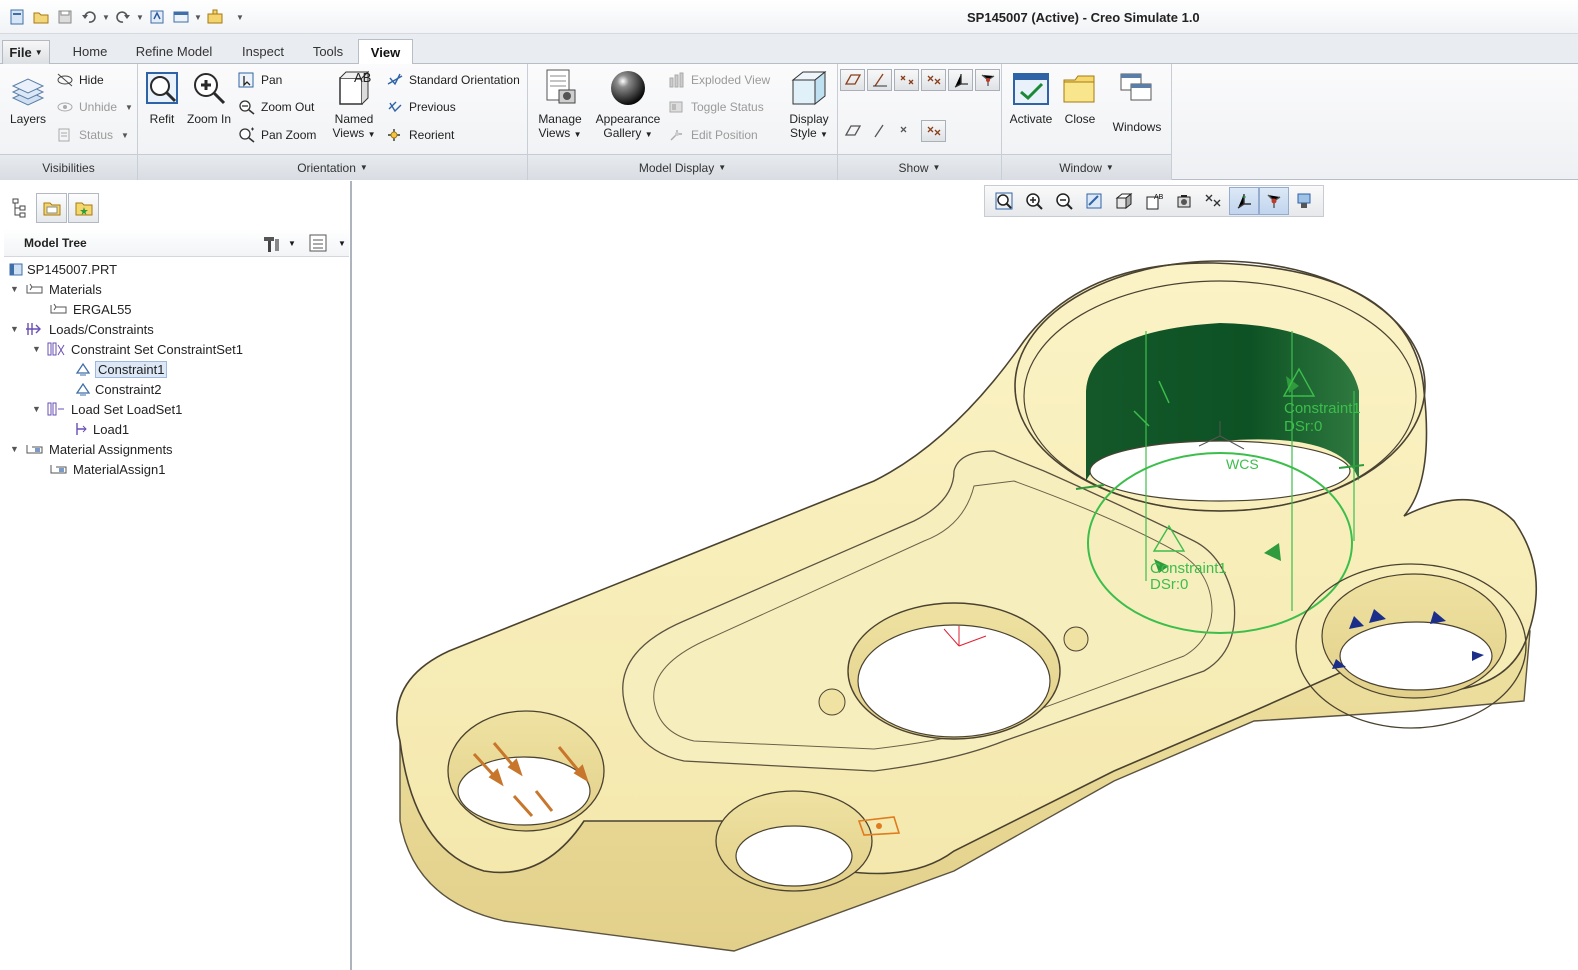  Describe the element at coordinates (879, 80) in the screenshot. I see `axis-display-toggle` at that location.